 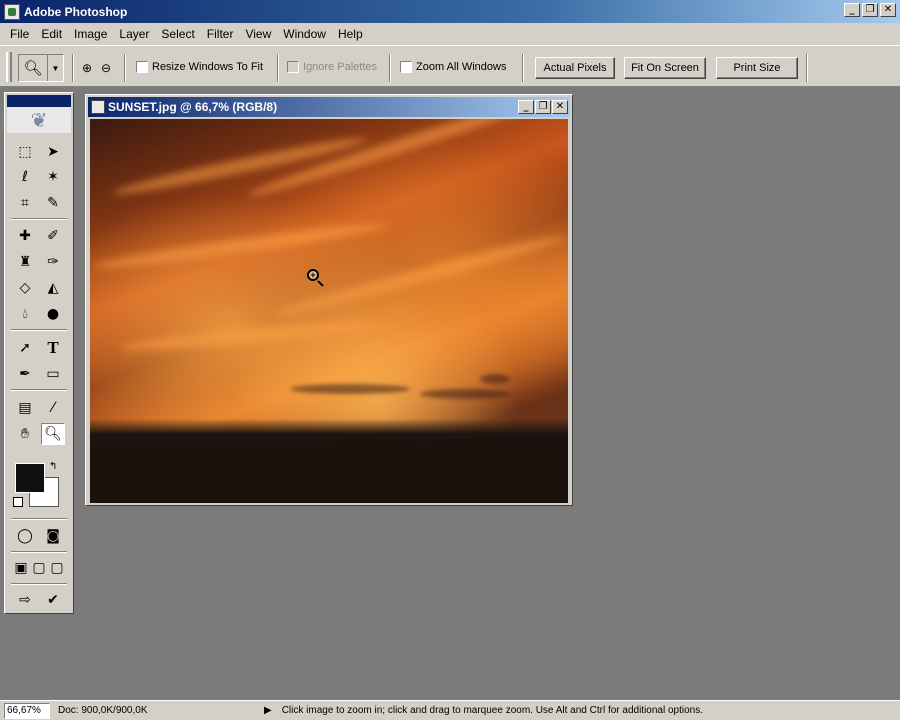 I want to click on resize-windows-checkbox: Resize Windows To Fit, so click(x=199, y=67).